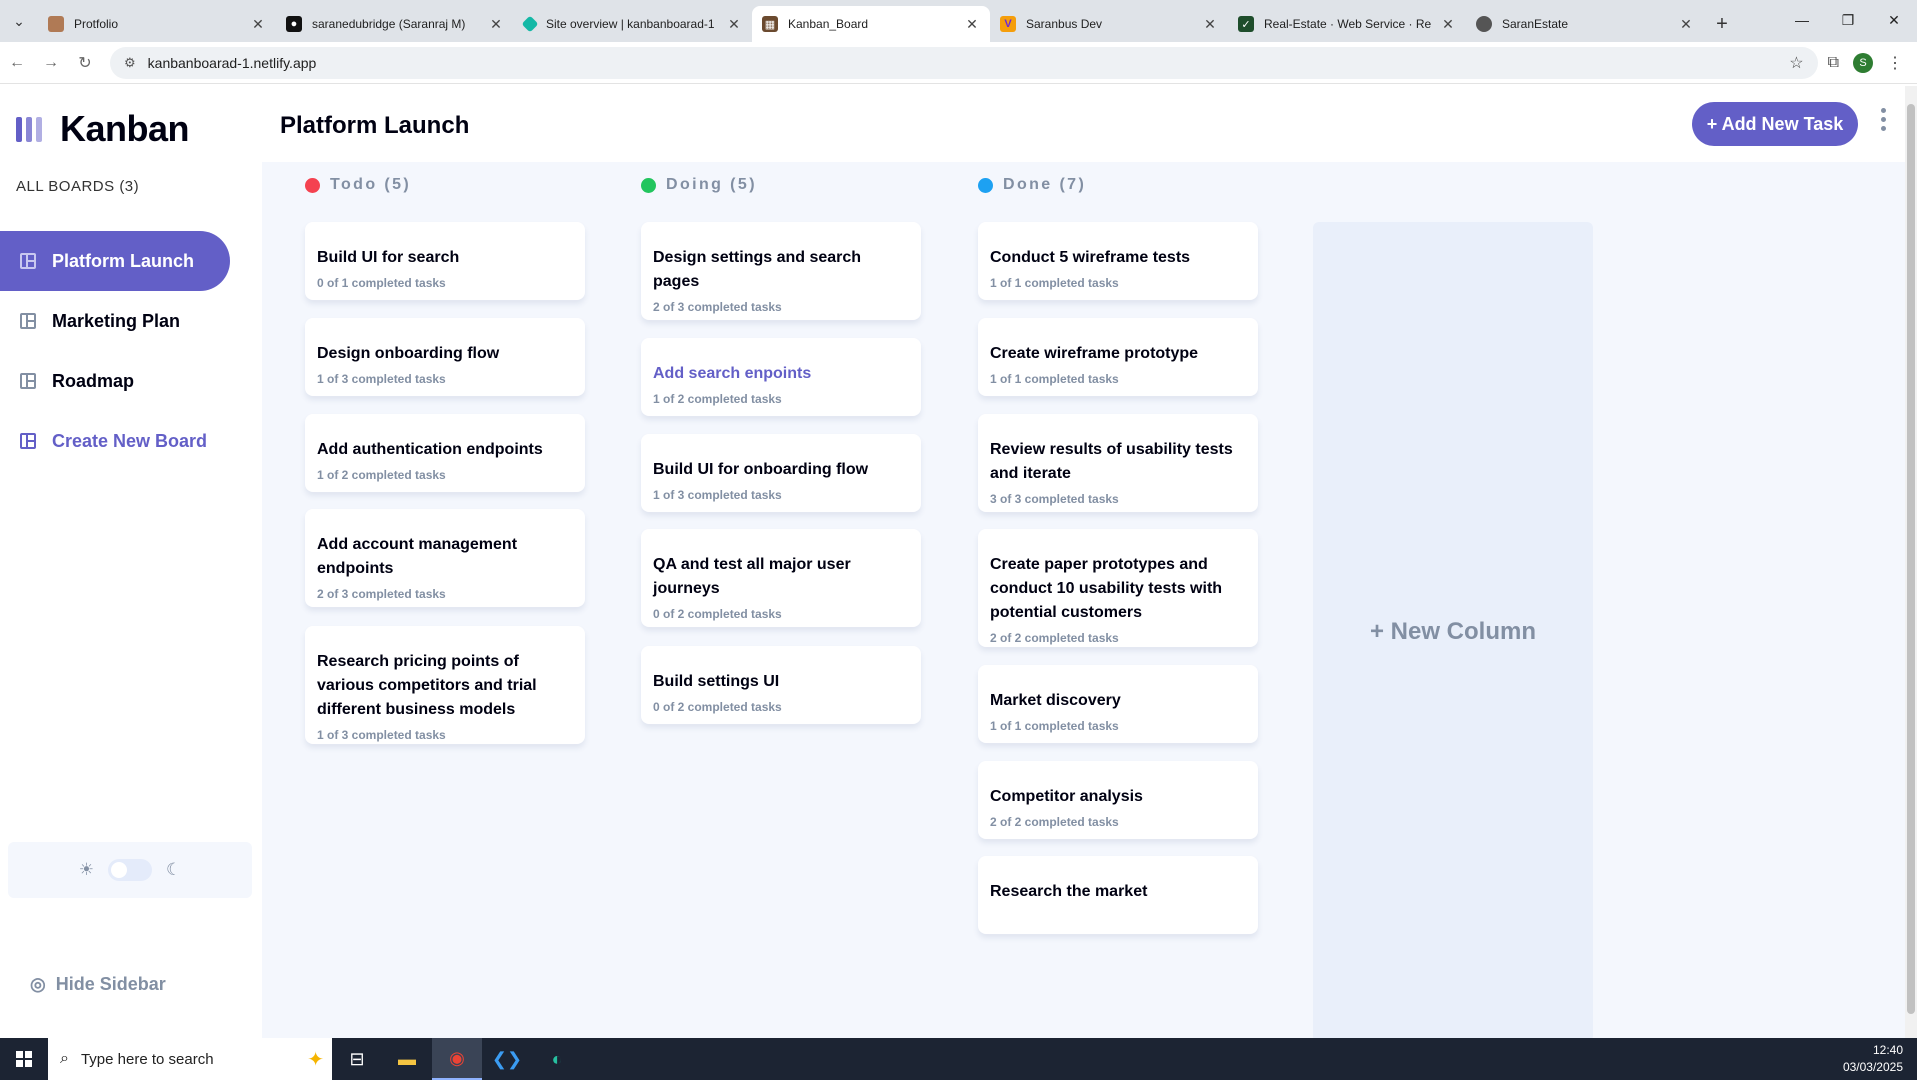  What do you see at coordinates (1453, 630) in the screenshot?
I see `new-column-button: + New Column` at bounding box center [1453, 630].